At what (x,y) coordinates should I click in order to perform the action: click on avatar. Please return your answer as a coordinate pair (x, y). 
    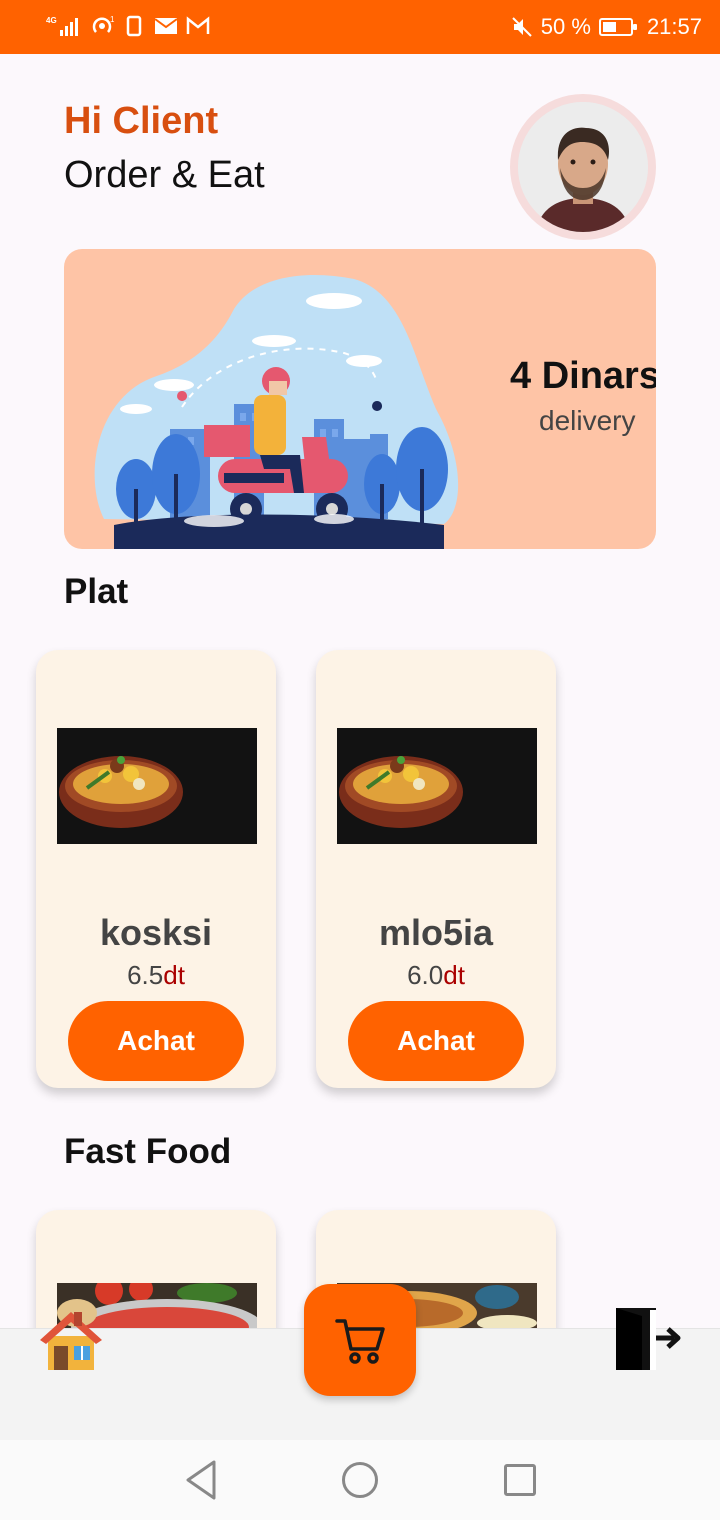
    Looking at the image, I should click on (583, 167).